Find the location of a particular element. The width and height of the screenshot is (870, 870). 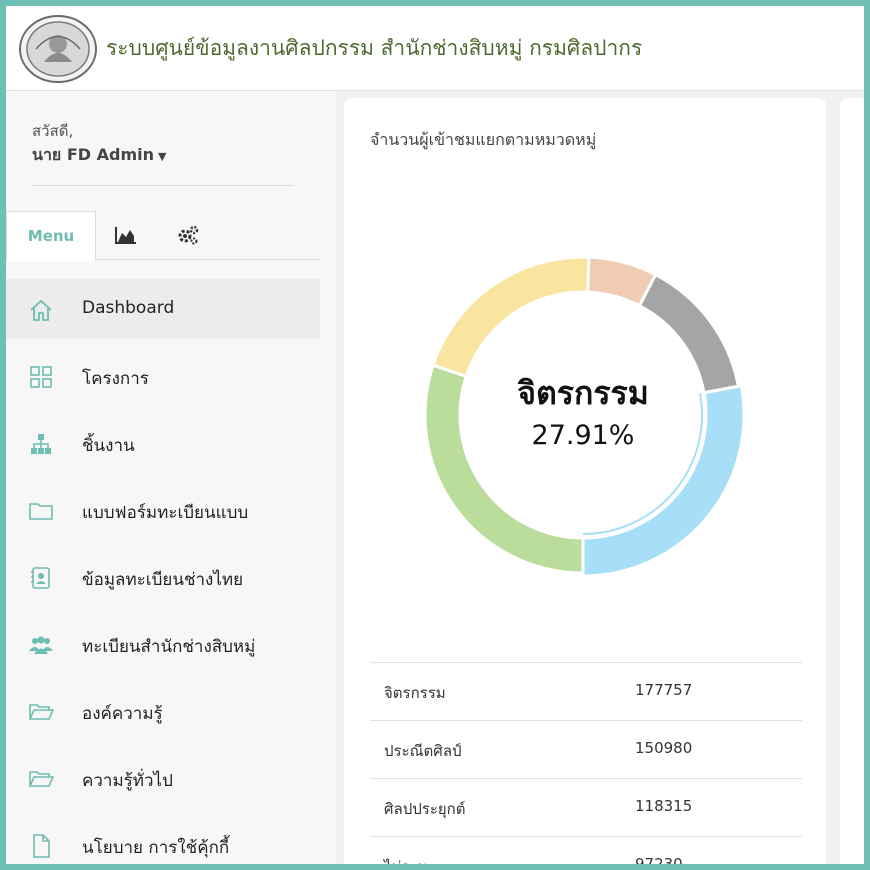

sidebar-item-registration-form: แบบฟอร์มทะเบียนแบบ is located at coordinates (163, 510).